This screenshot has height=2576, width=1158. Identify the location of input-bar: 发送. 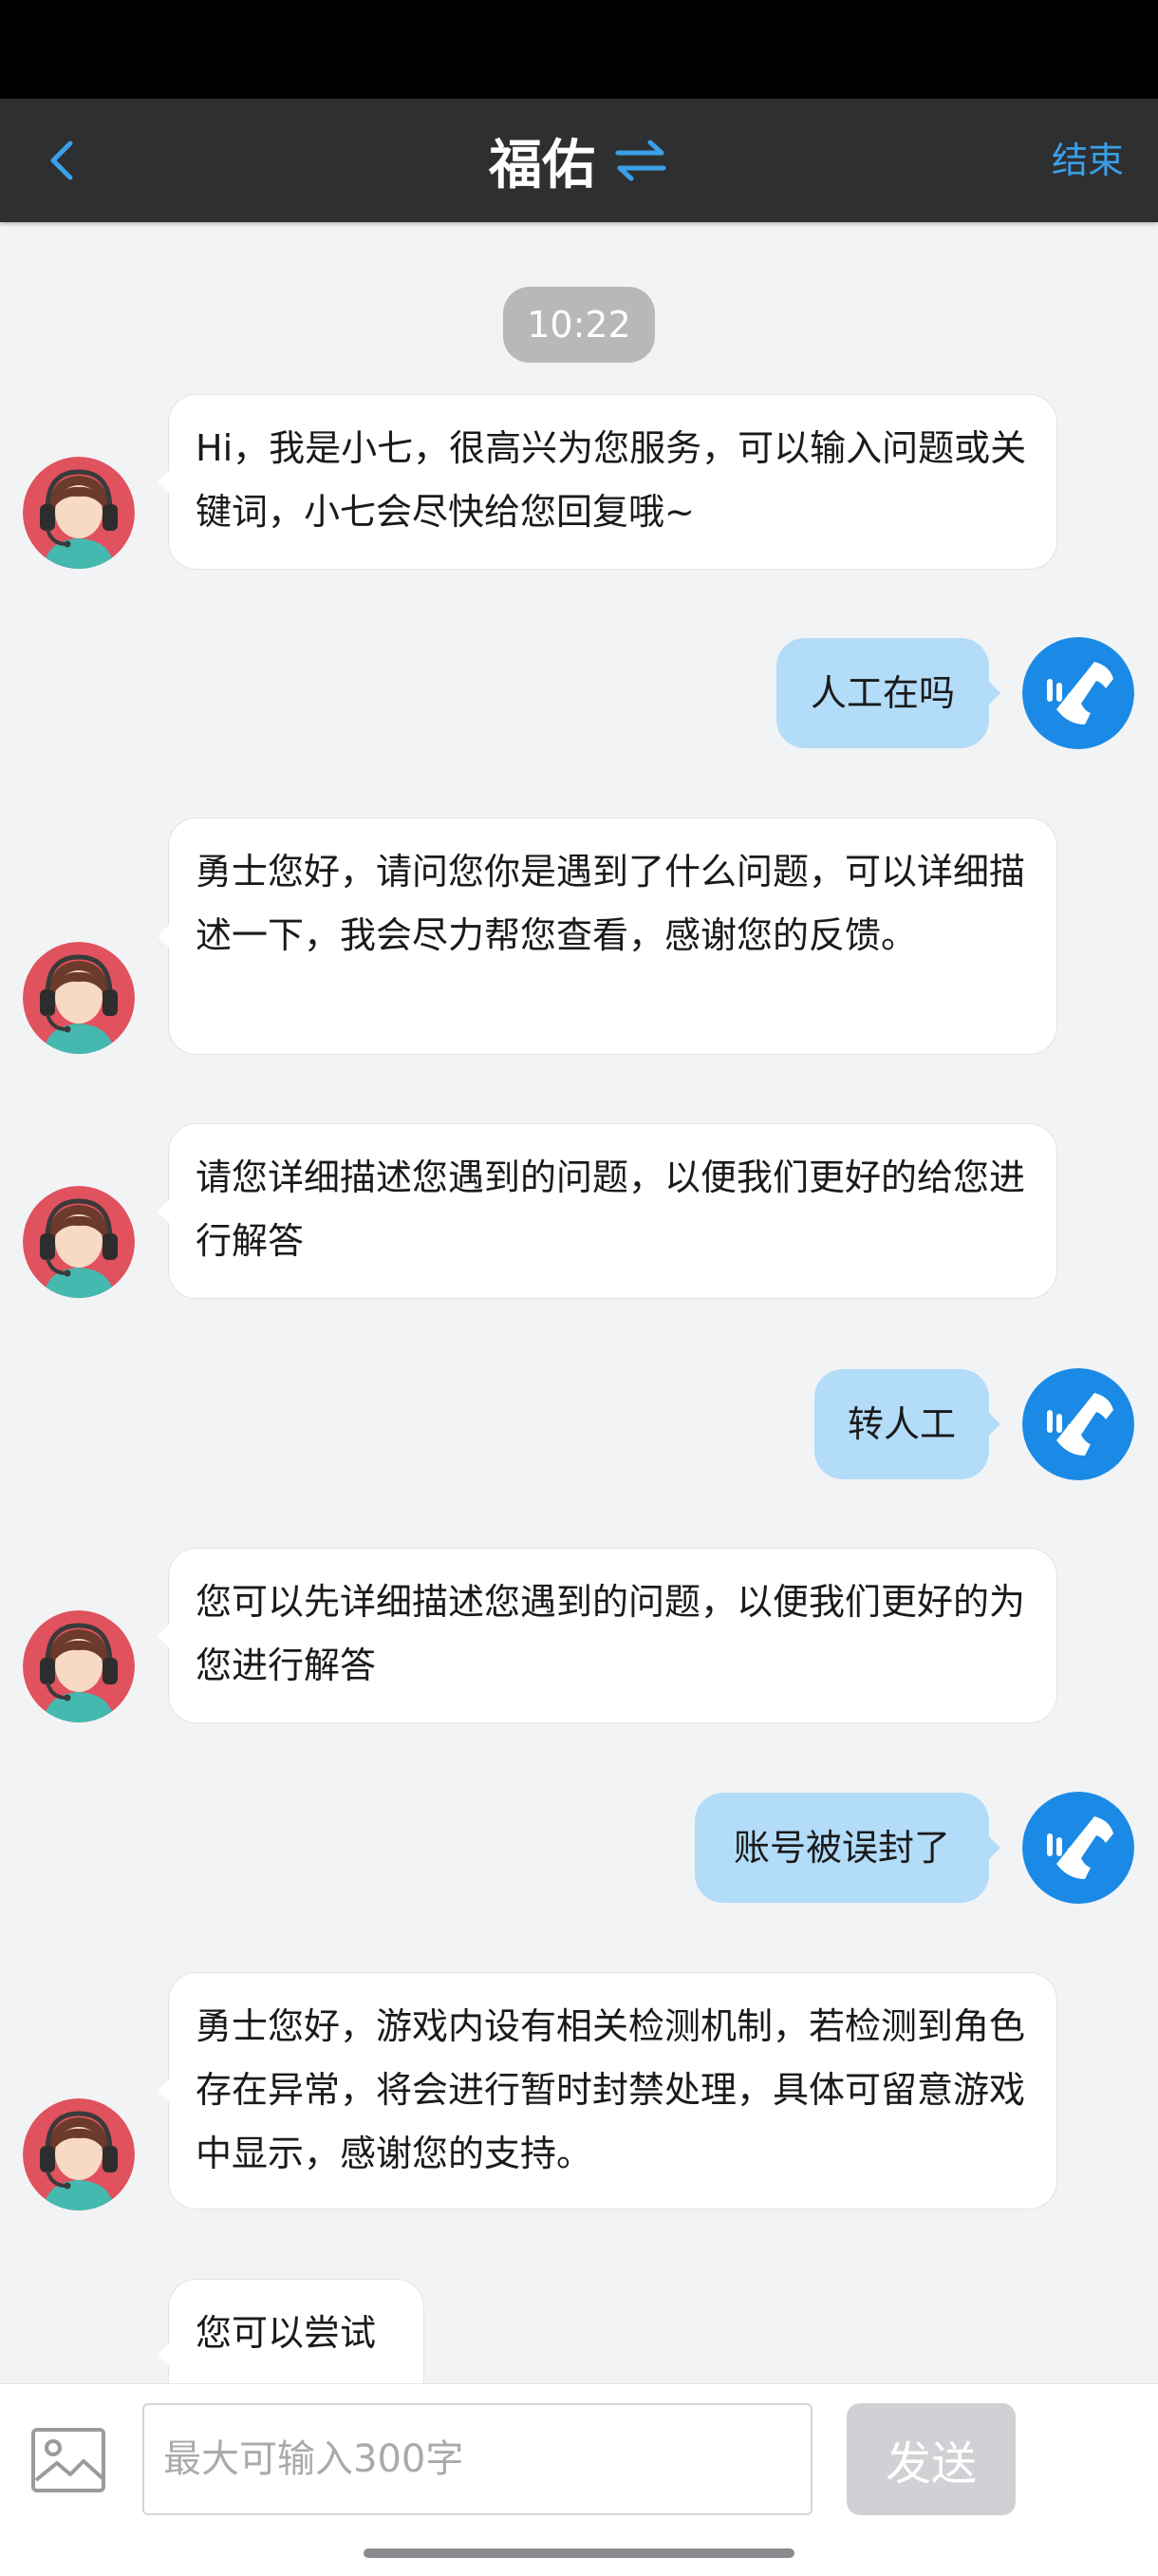
(579, 2479).